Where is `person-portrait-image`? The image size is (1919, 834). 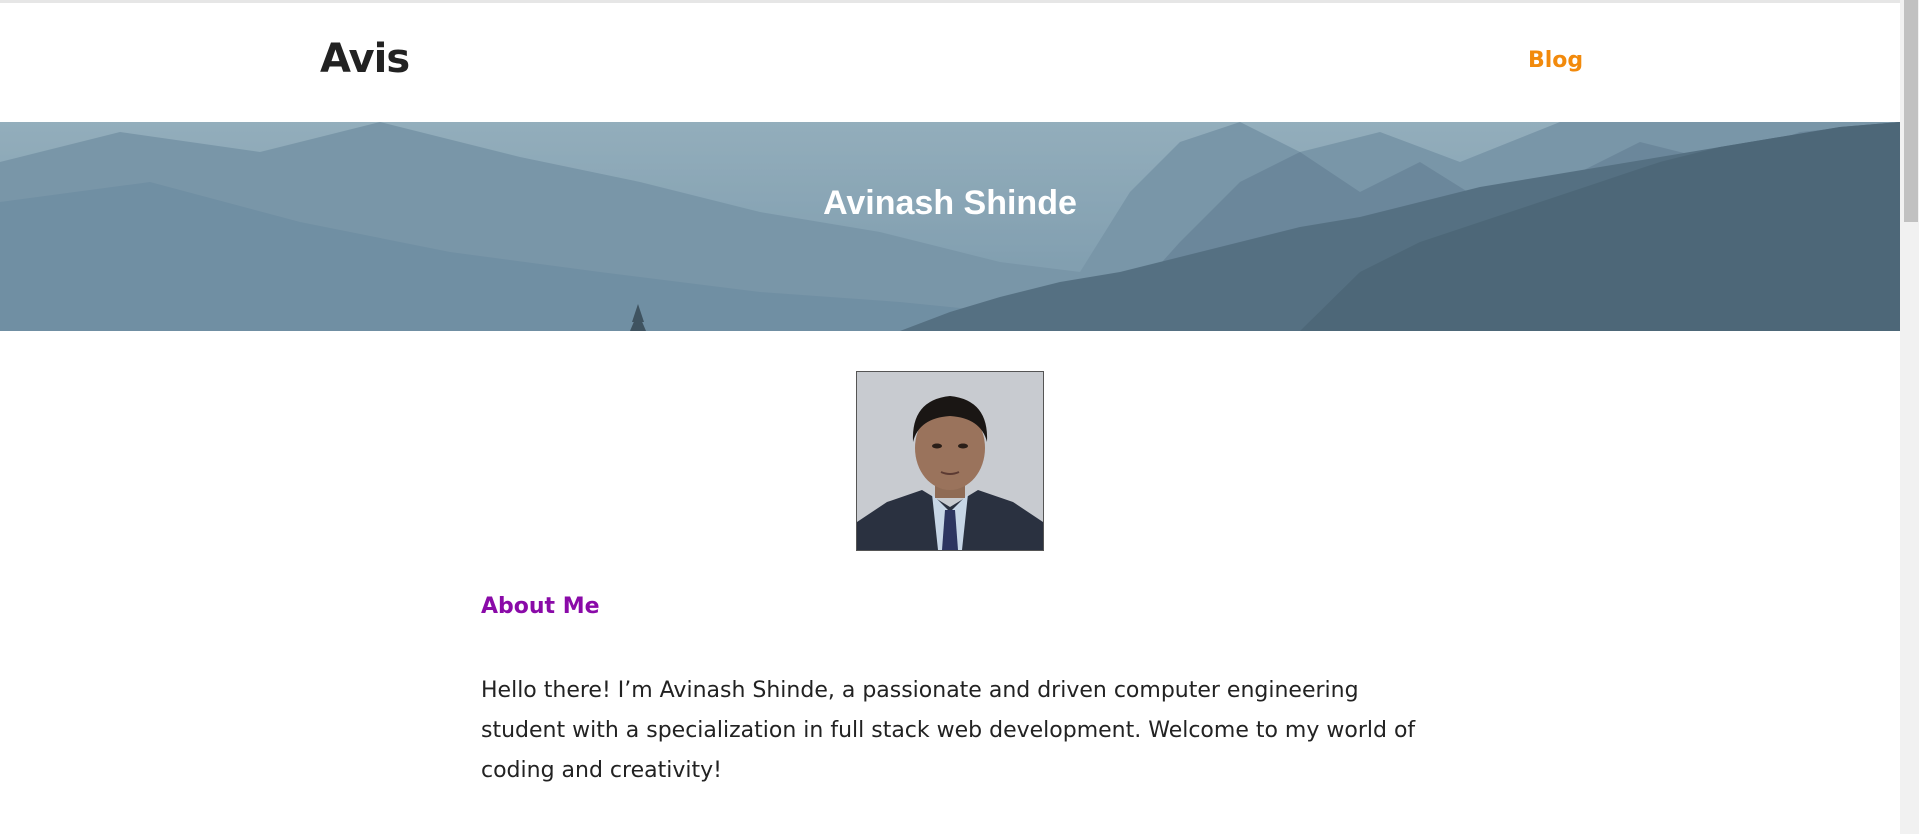
person-portrait-image is located at coordinates (950, 461).